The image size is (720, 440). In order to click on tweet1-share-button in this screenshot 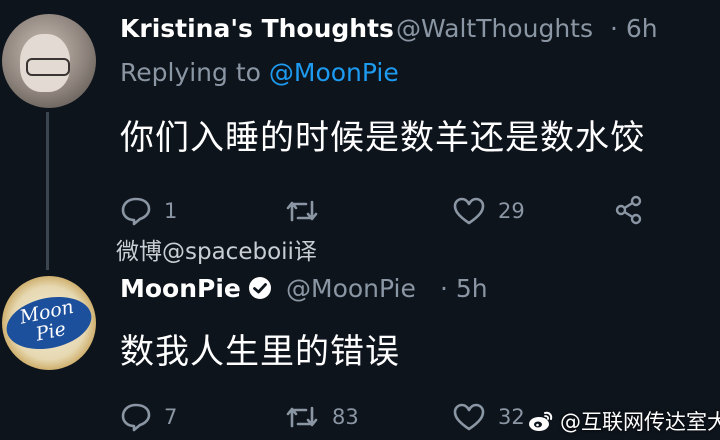, I will do `click(629, 210)`.